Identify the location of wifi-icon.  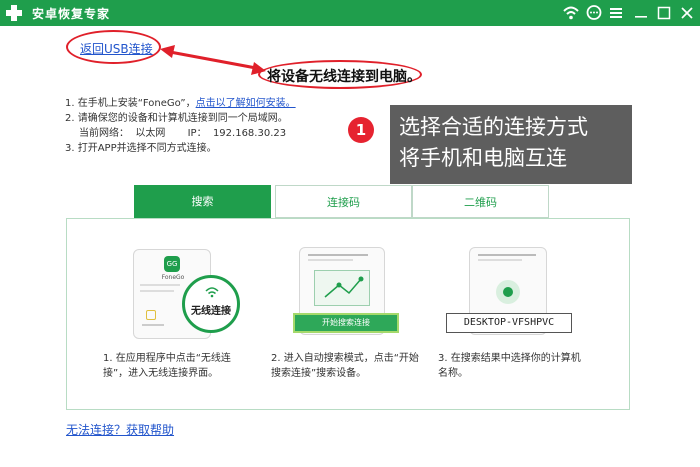
(571, 13).